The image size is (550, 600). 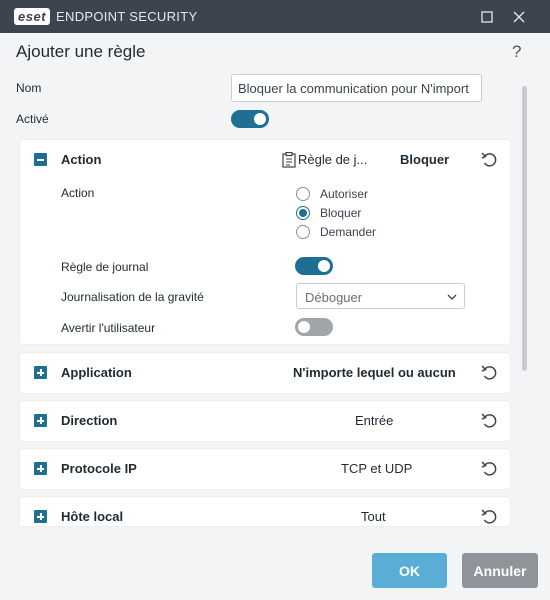 I want to click on action-label: Action, so click(x=78, y=193).